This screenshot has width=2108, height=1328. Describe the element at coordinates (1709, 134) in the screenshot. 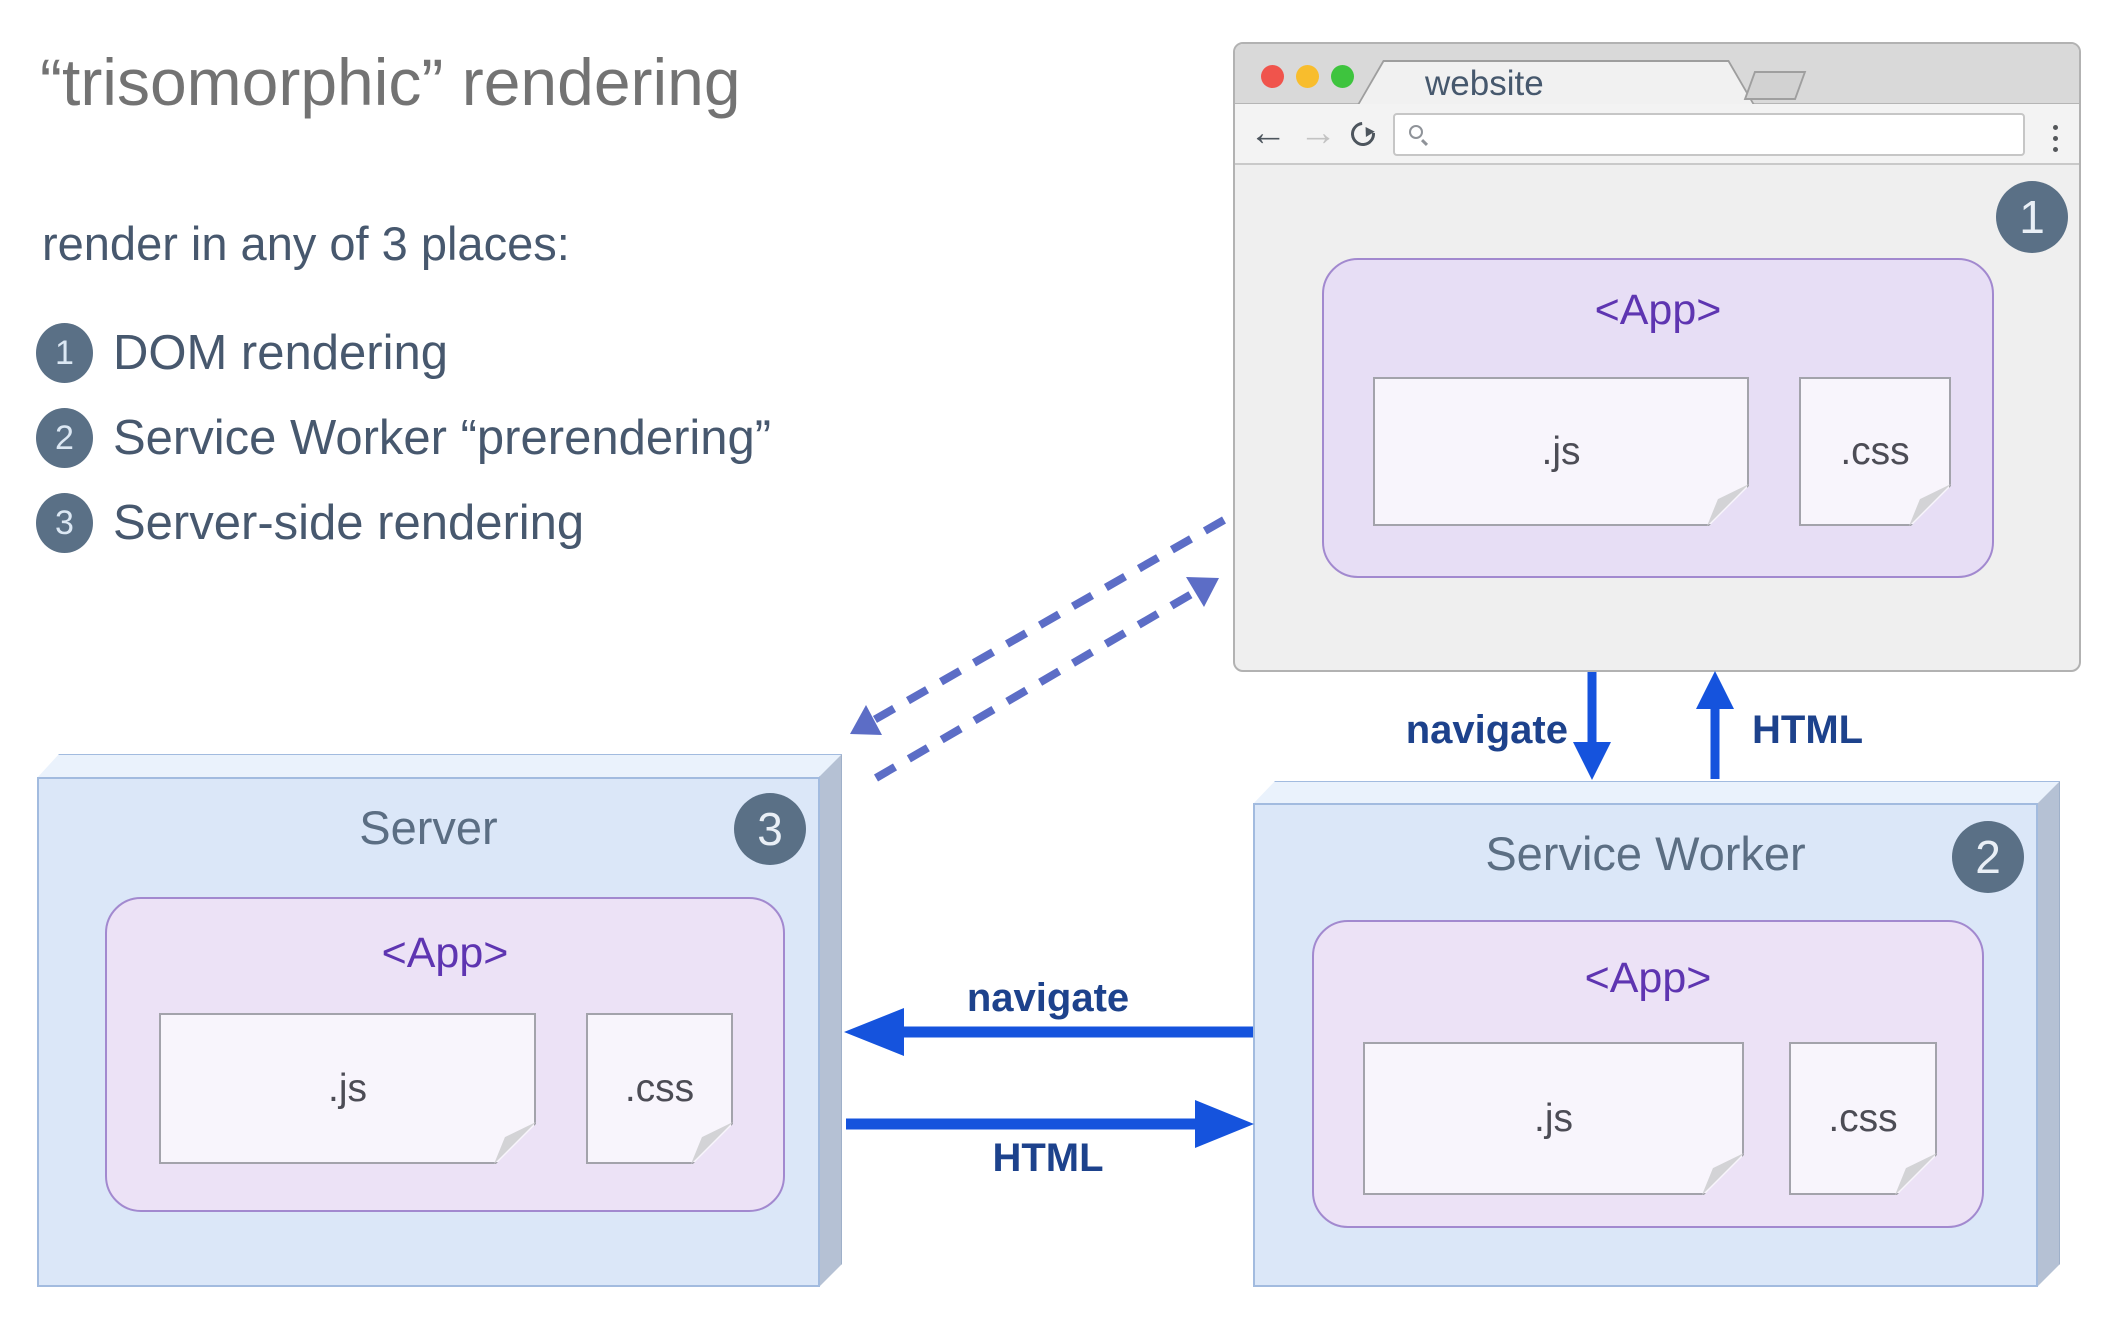

I see `url-bar` at that location.